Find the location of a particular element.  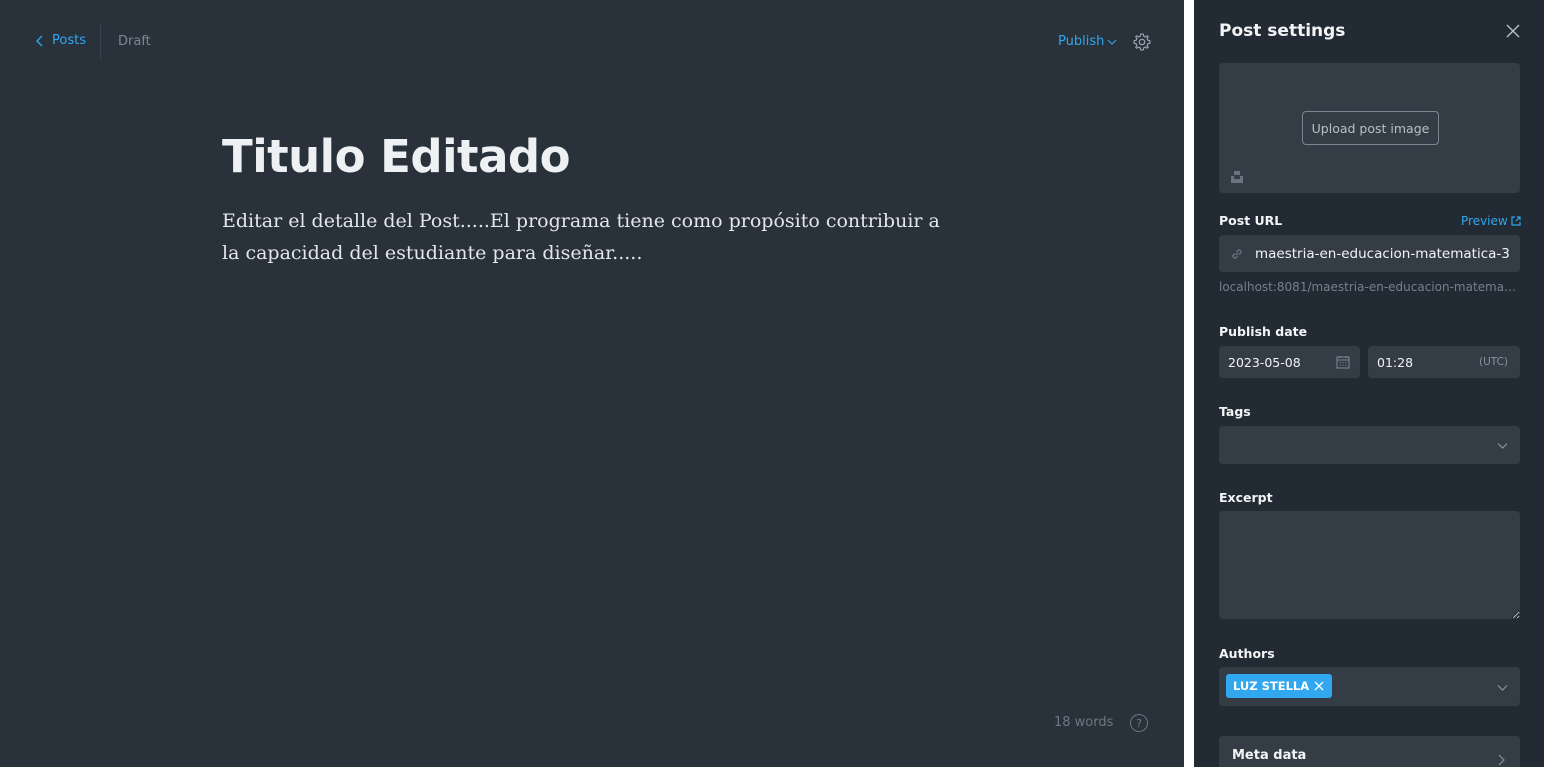

timezone-label: (UTC) is located at coordinates (1493, 362).